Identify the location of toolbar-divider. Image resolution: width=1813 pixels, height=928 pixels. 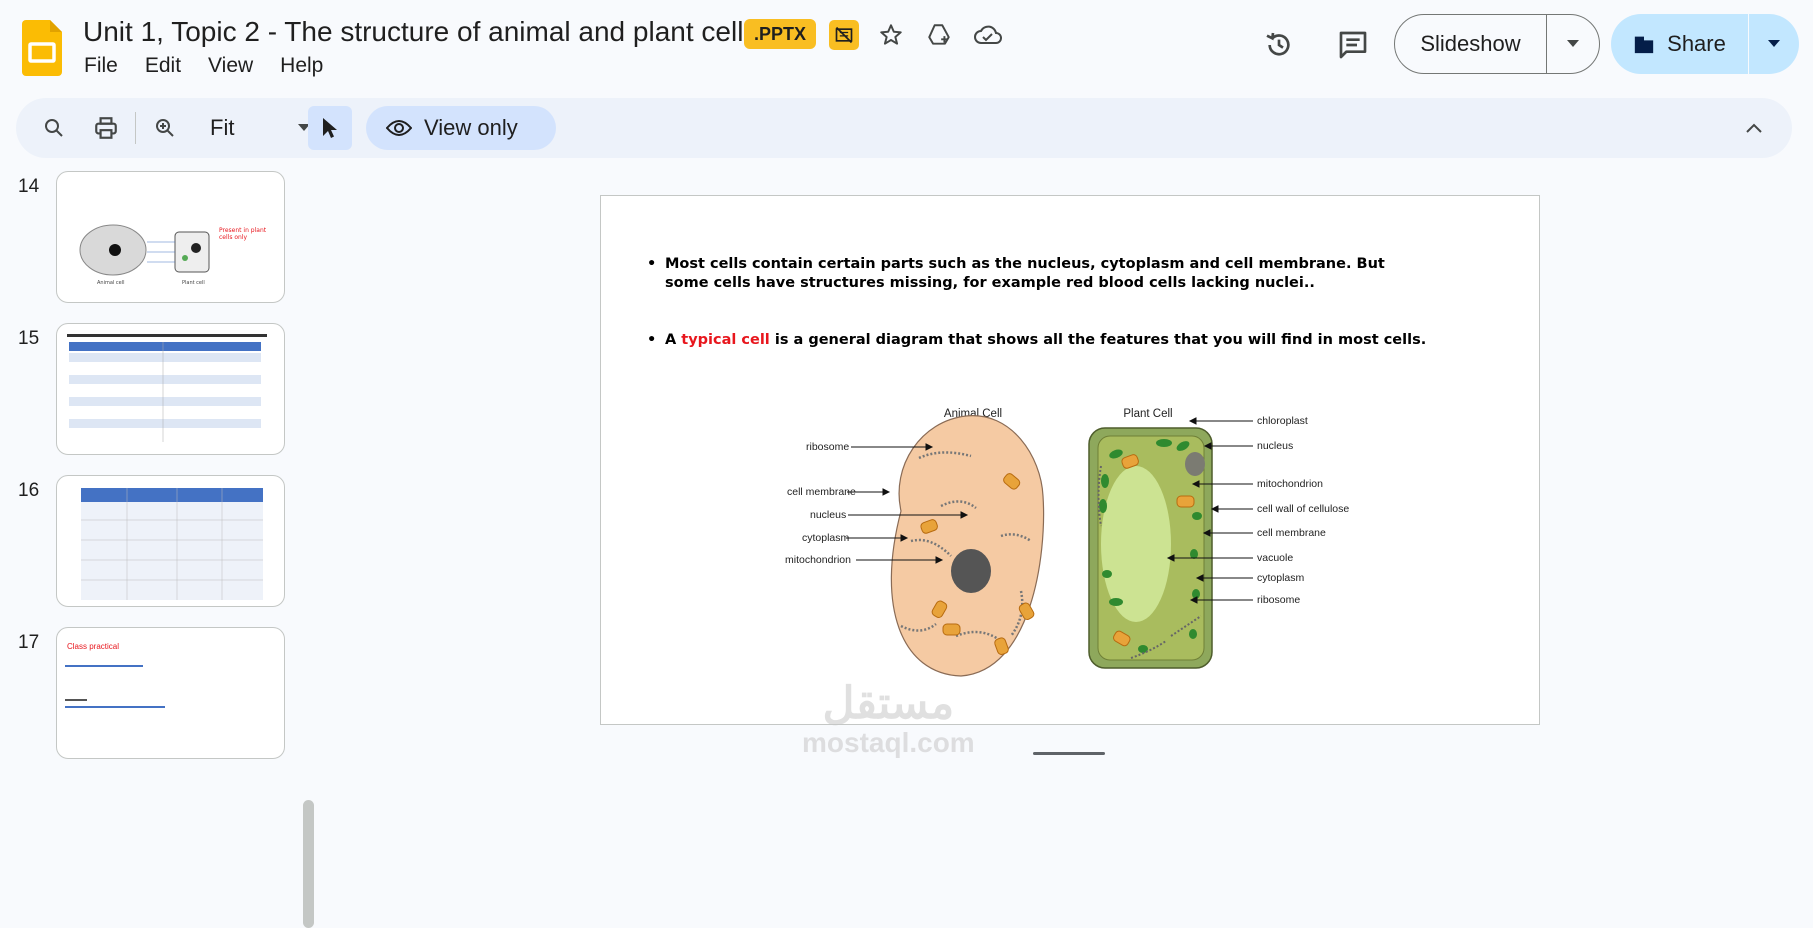
(135, 128).